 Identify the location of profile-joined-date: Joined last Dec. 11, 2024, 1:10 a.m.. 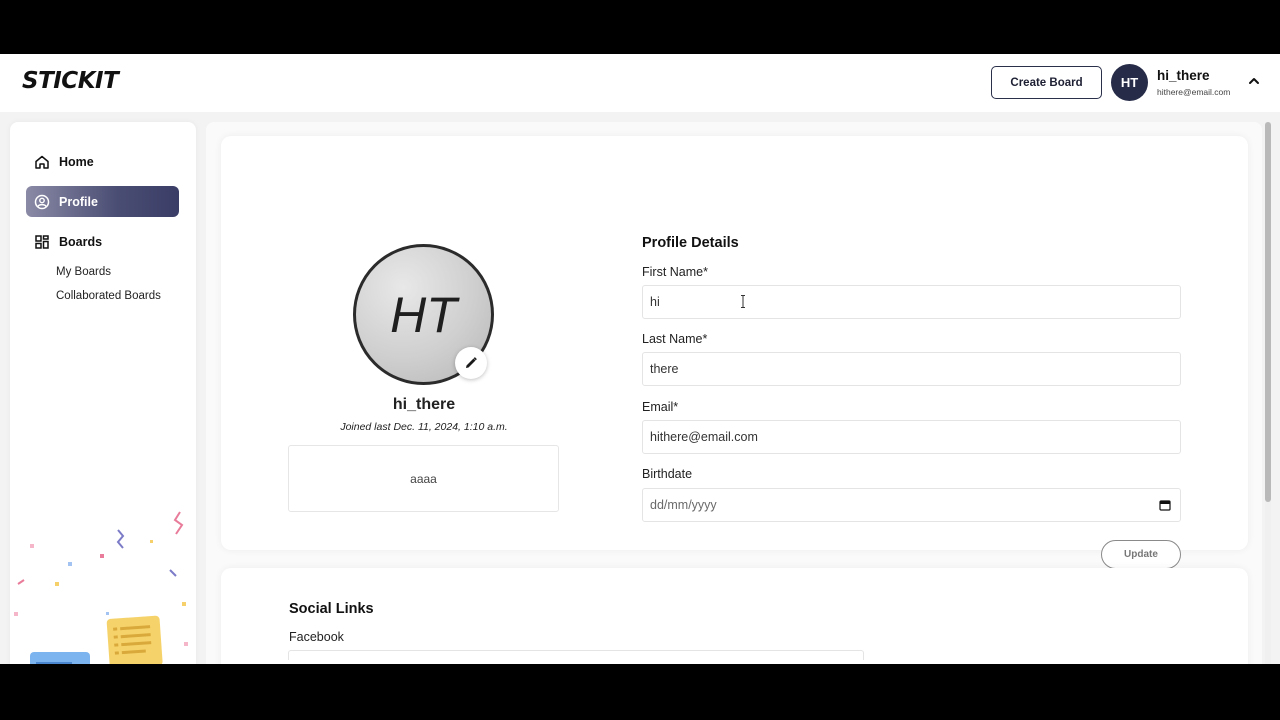
(424, 427).